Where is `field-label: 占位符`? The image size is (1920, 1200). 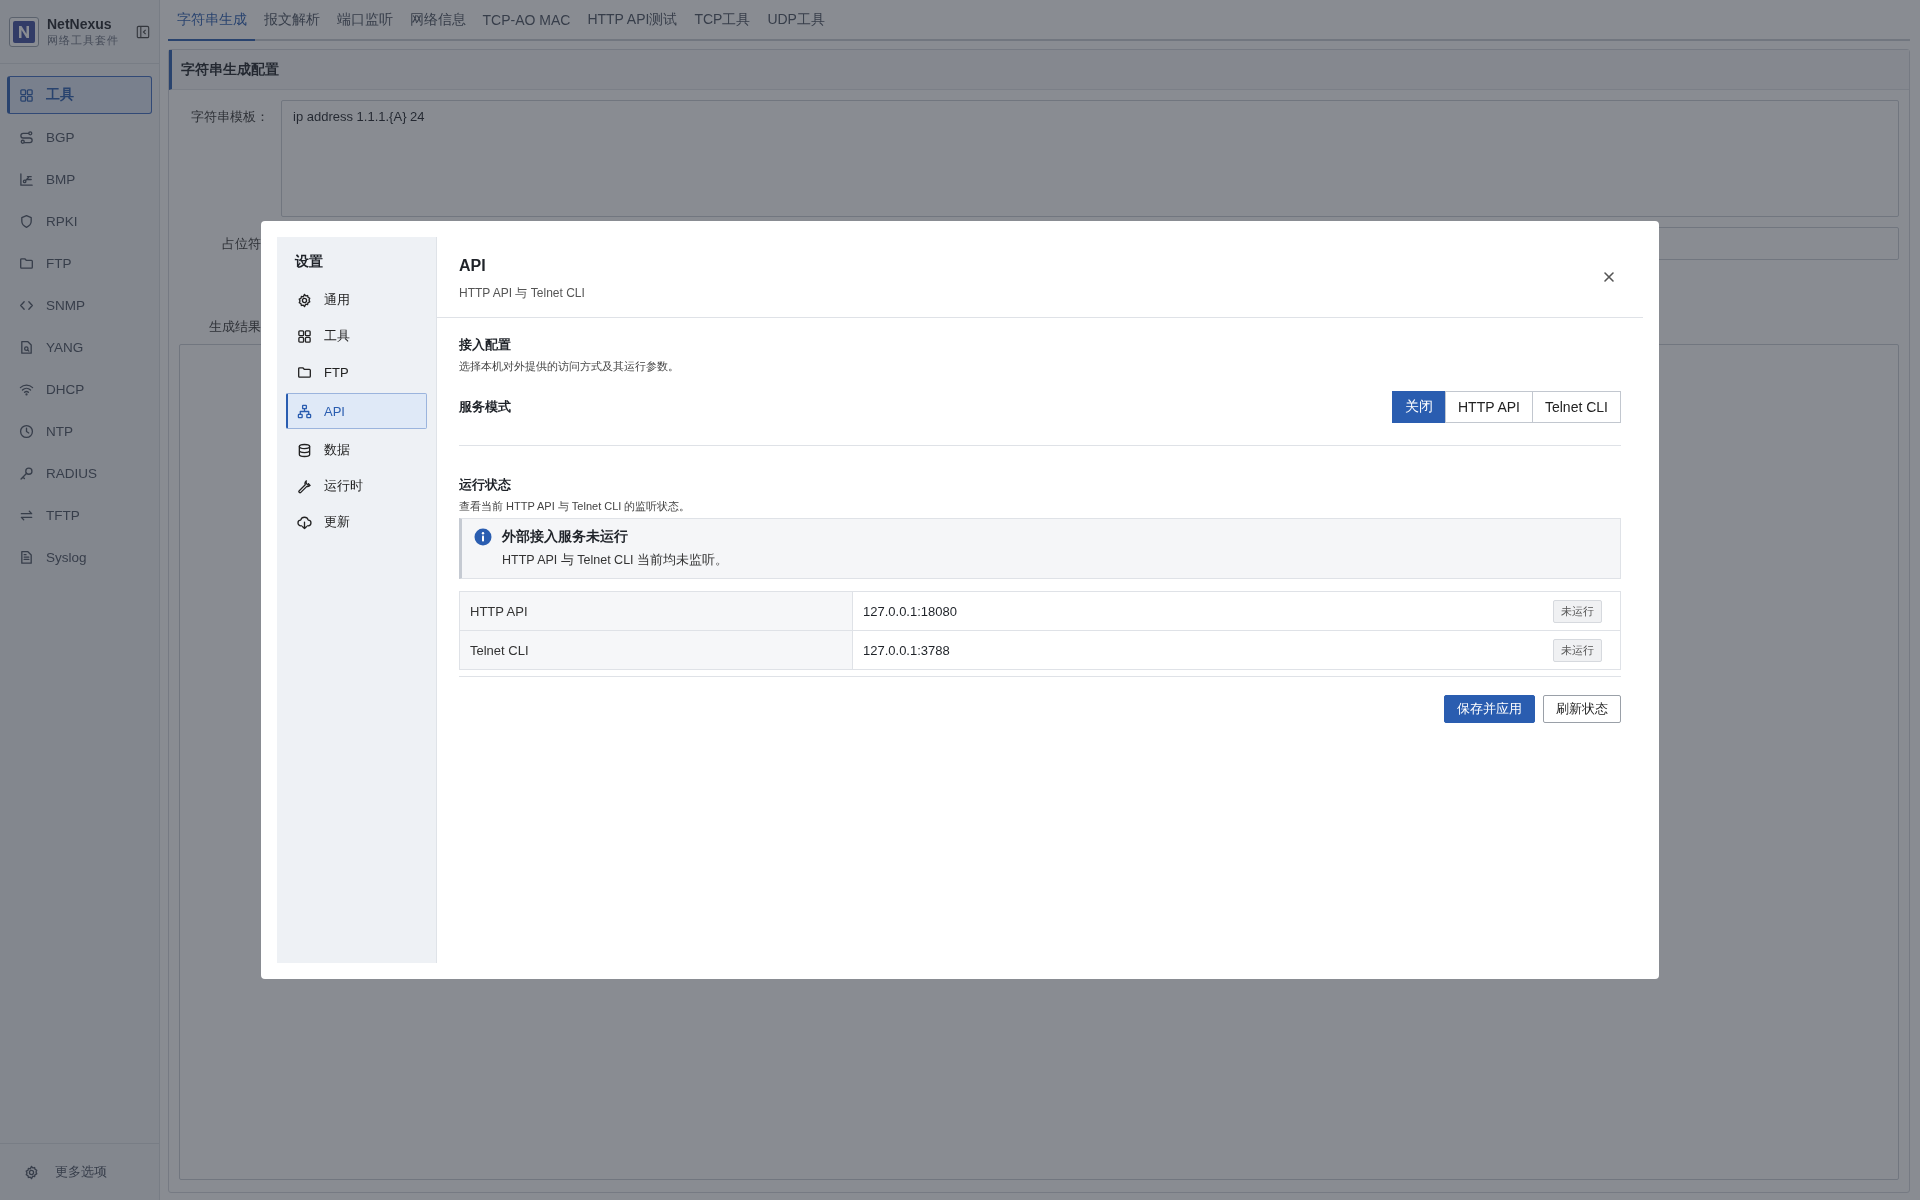 field-label: 占位符 is located at coordinates (241, 243).